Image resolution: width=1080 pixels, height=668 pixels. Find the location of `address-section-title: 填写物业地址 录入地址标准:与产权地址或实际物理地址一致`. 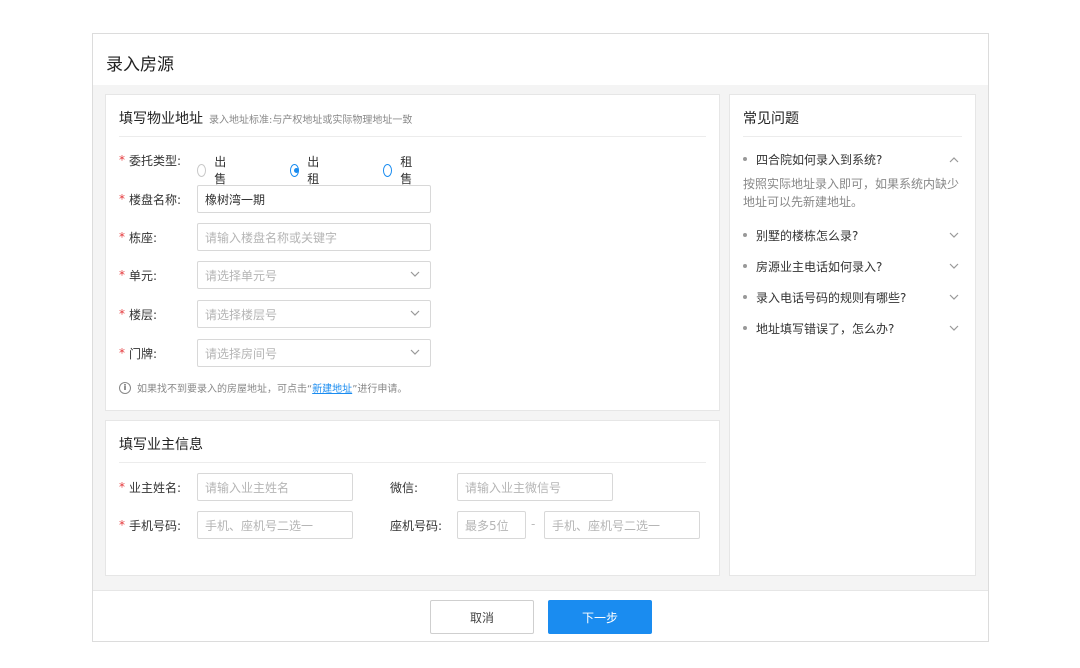

address-section-title: 填写物业地址 录入地址标准:与产权地址或实际物理地址一致 is located at coordinates (265, 118).